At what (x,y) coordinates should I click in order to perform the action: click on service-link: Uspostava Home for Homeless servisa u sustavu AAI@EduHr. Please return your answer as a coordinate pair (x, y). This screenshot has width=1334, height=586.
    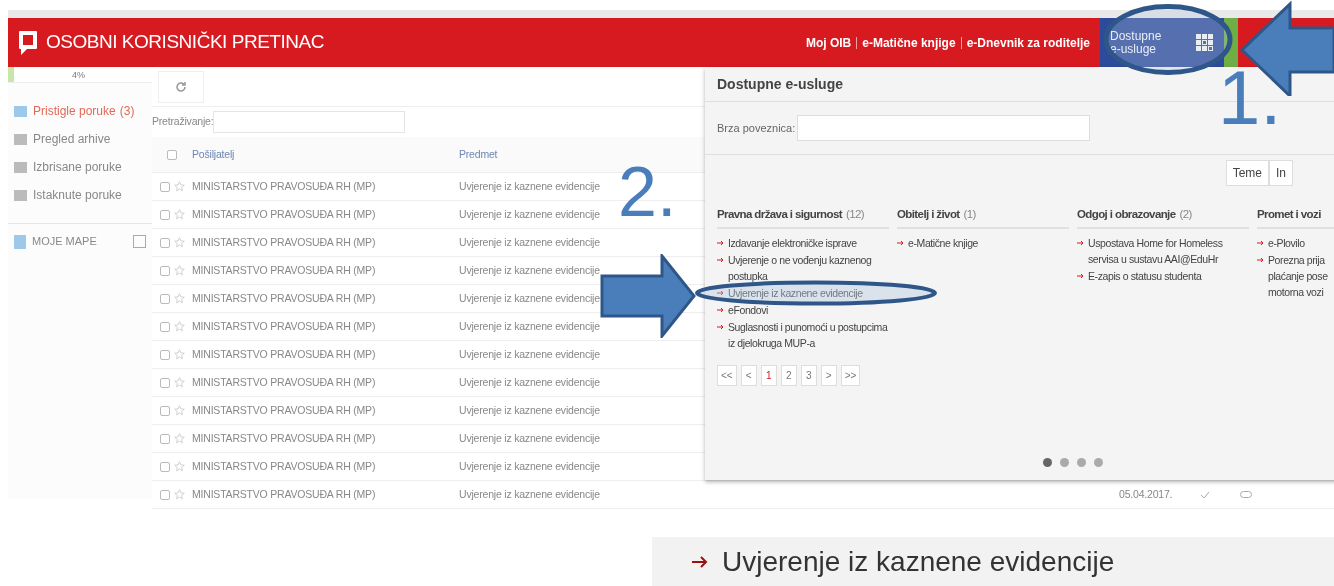
    Looking at the image, I should click on (1168, 251).